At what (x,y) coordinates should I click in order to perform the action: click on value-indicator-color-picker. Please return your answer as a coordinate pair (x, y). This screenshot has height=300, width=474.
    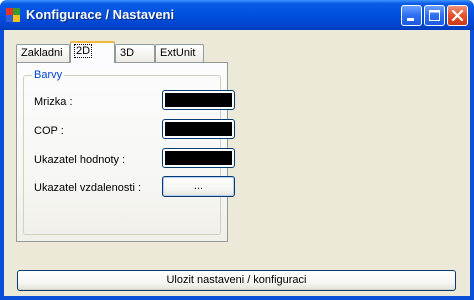
    Looking at the image, I should click on (198, 158).